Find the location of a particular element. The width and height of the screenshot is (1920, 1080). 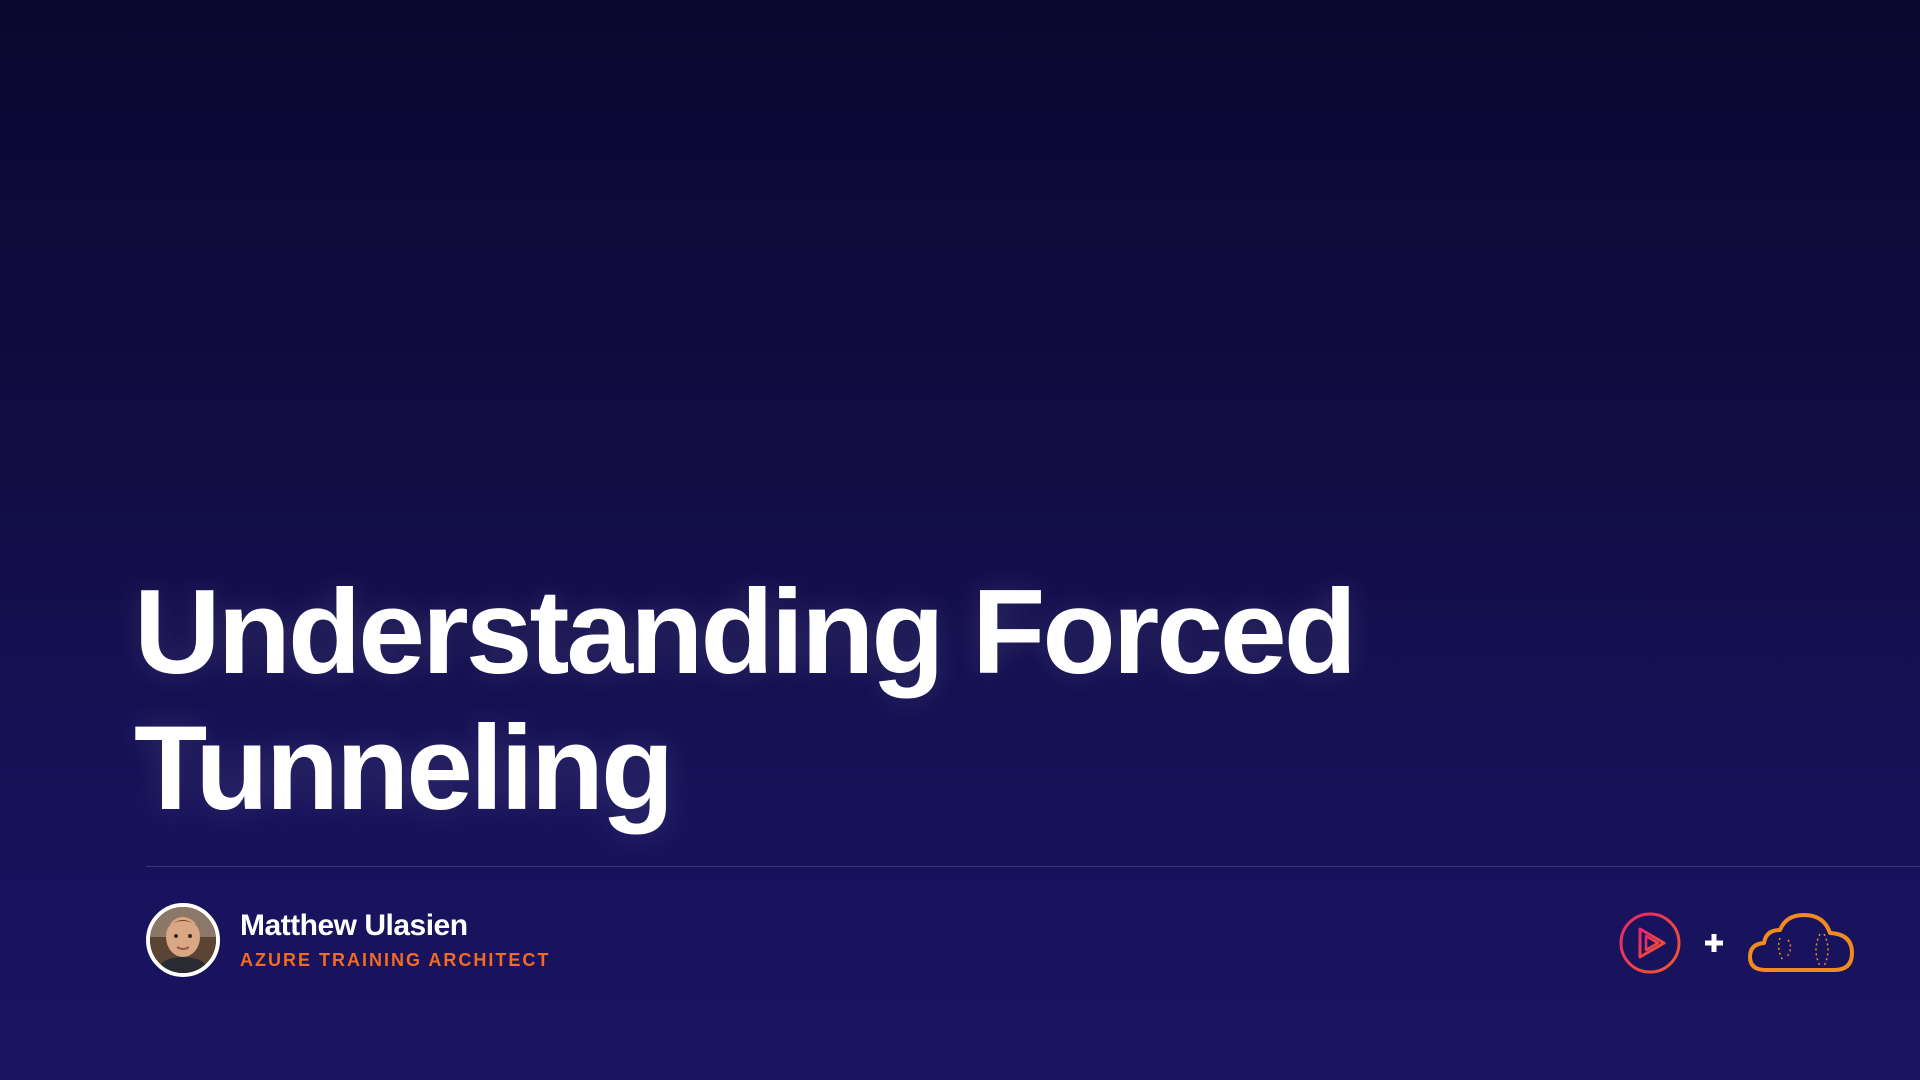

cloud-guru-cloud-icon is located at coordinates (1801, 942).